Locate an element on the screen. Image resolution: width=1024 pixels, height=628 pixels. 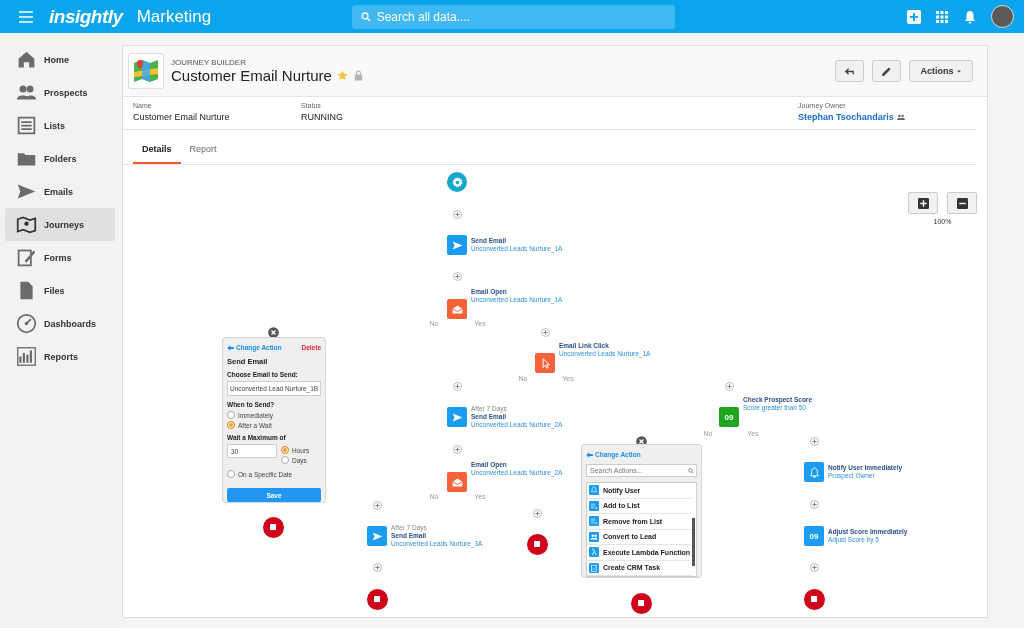
sidebar-item: Journeys is located at coordinates (60, 224).